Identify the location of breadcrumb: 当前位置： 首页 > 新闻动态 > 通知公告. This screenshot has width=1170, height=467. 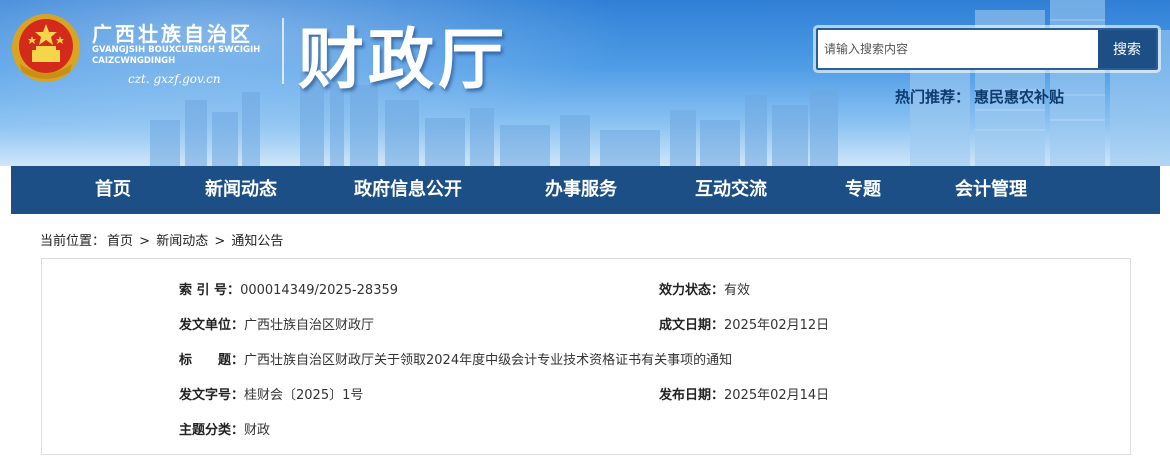
(162, 239).